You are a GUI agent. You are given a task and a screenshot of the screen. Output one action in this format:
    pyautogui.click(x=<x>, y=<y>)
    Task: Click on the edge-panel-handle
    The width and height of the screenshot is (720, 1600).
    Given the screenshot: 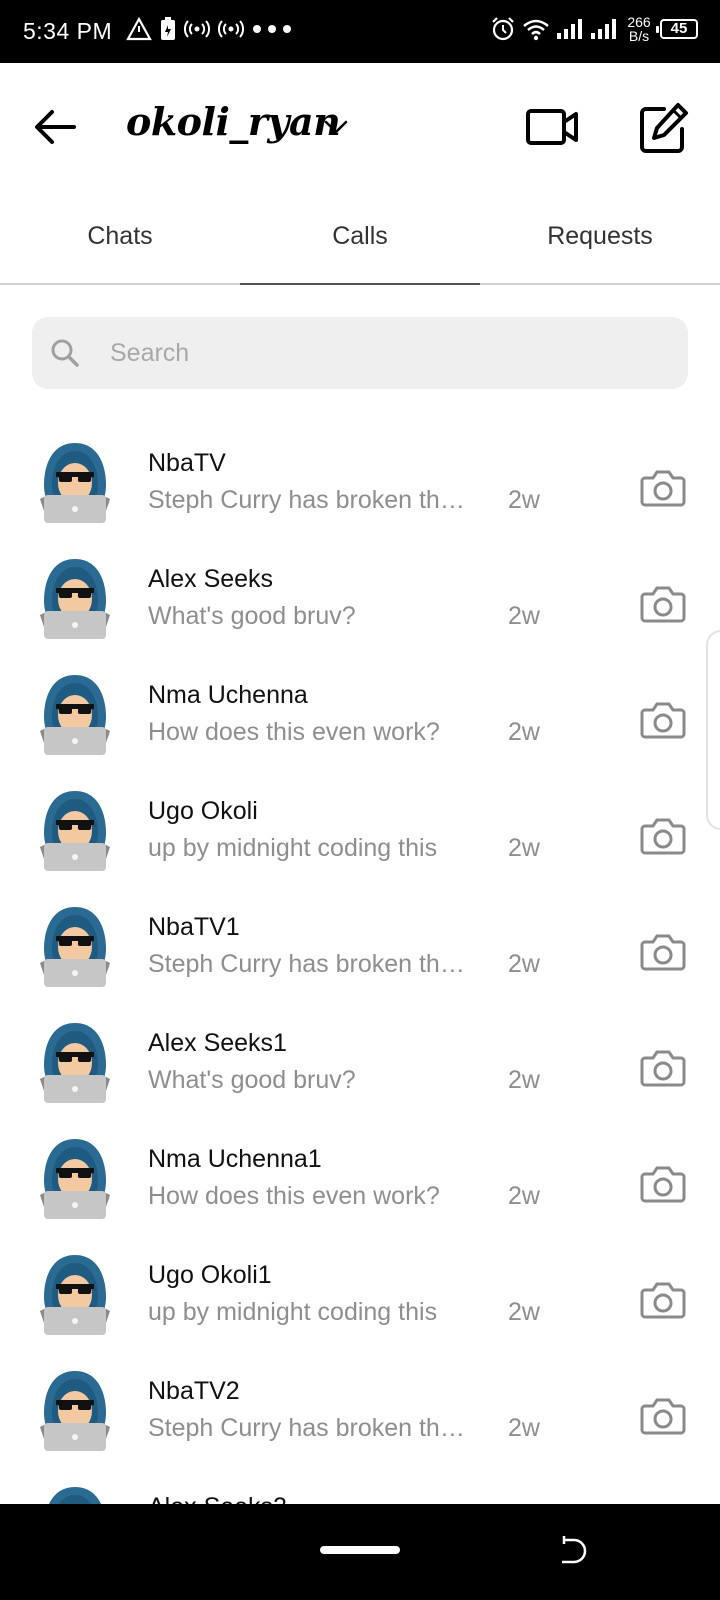 What is the action you would take?
    pyautogui.click(x=713, y=730)
    